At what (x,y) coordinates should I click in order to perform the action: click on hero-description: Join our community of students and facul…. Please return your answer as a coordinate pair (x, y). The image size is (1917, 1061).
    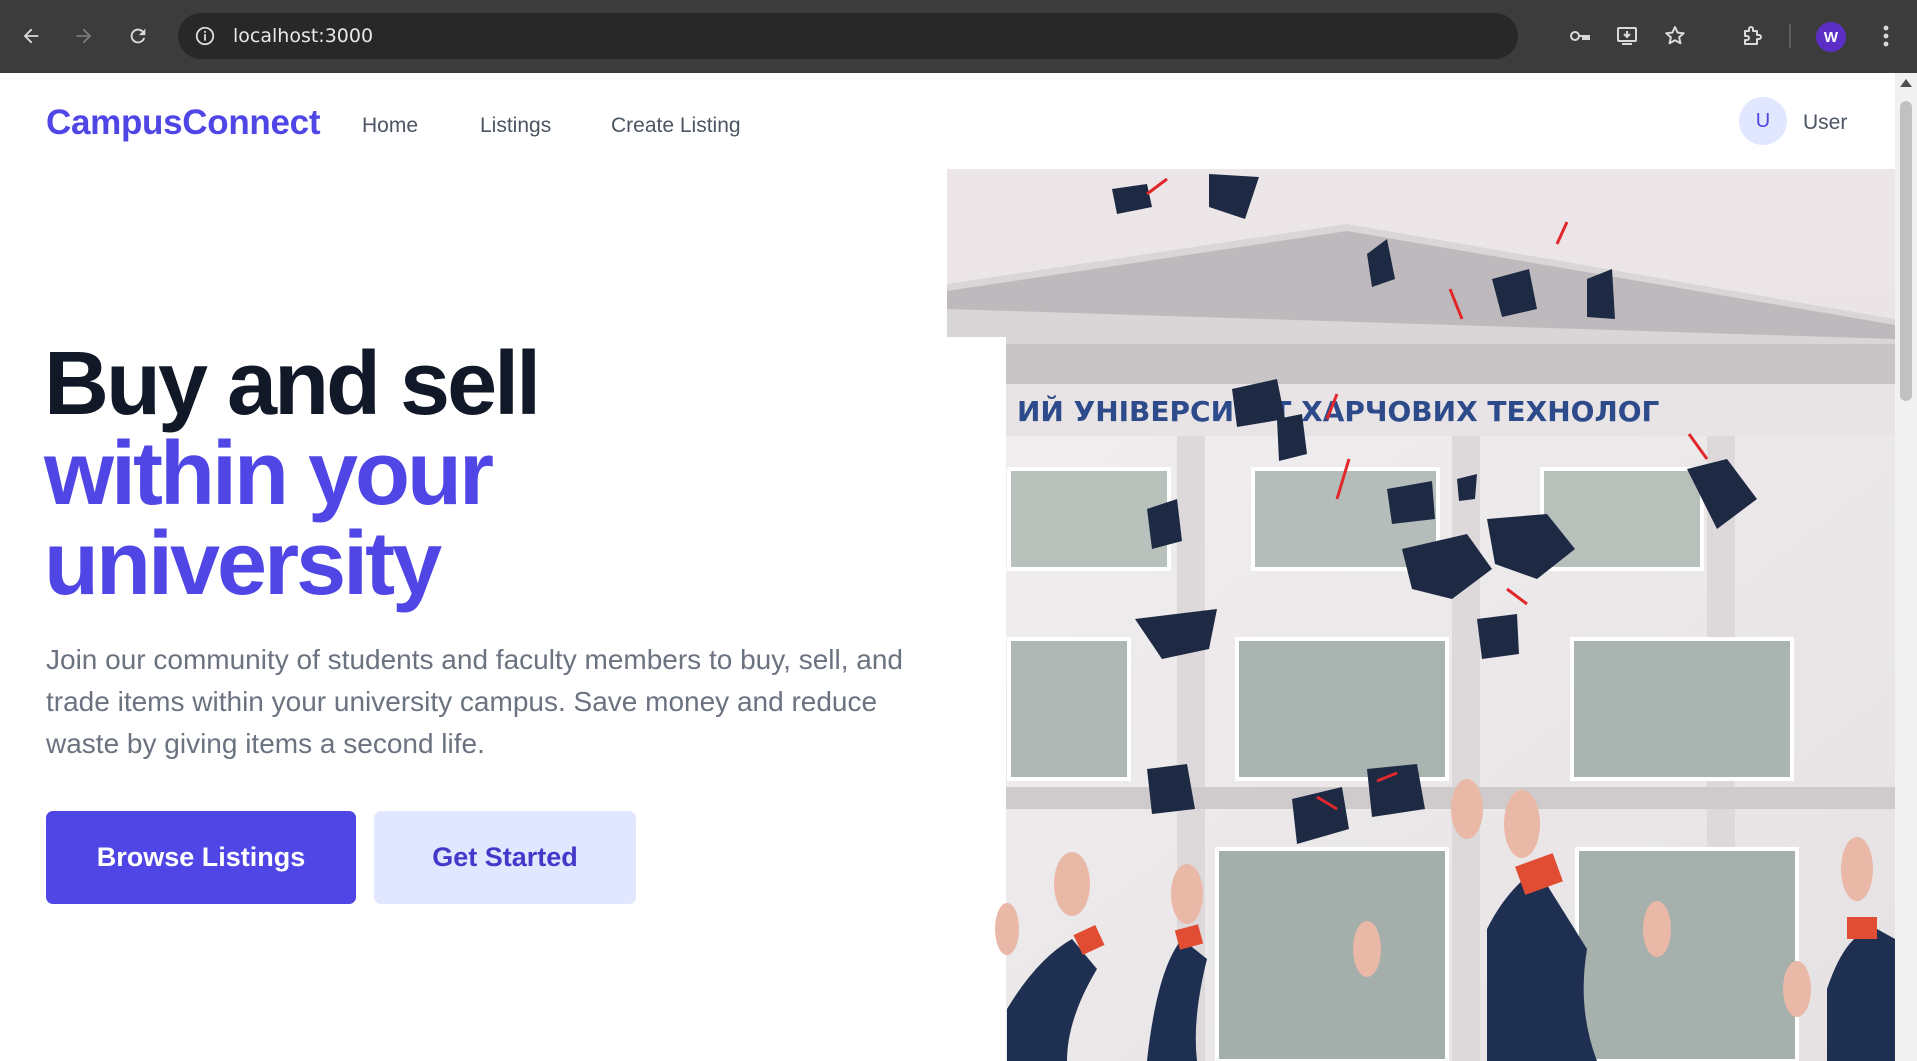
    Looking at the image, I should click on (475, 701).